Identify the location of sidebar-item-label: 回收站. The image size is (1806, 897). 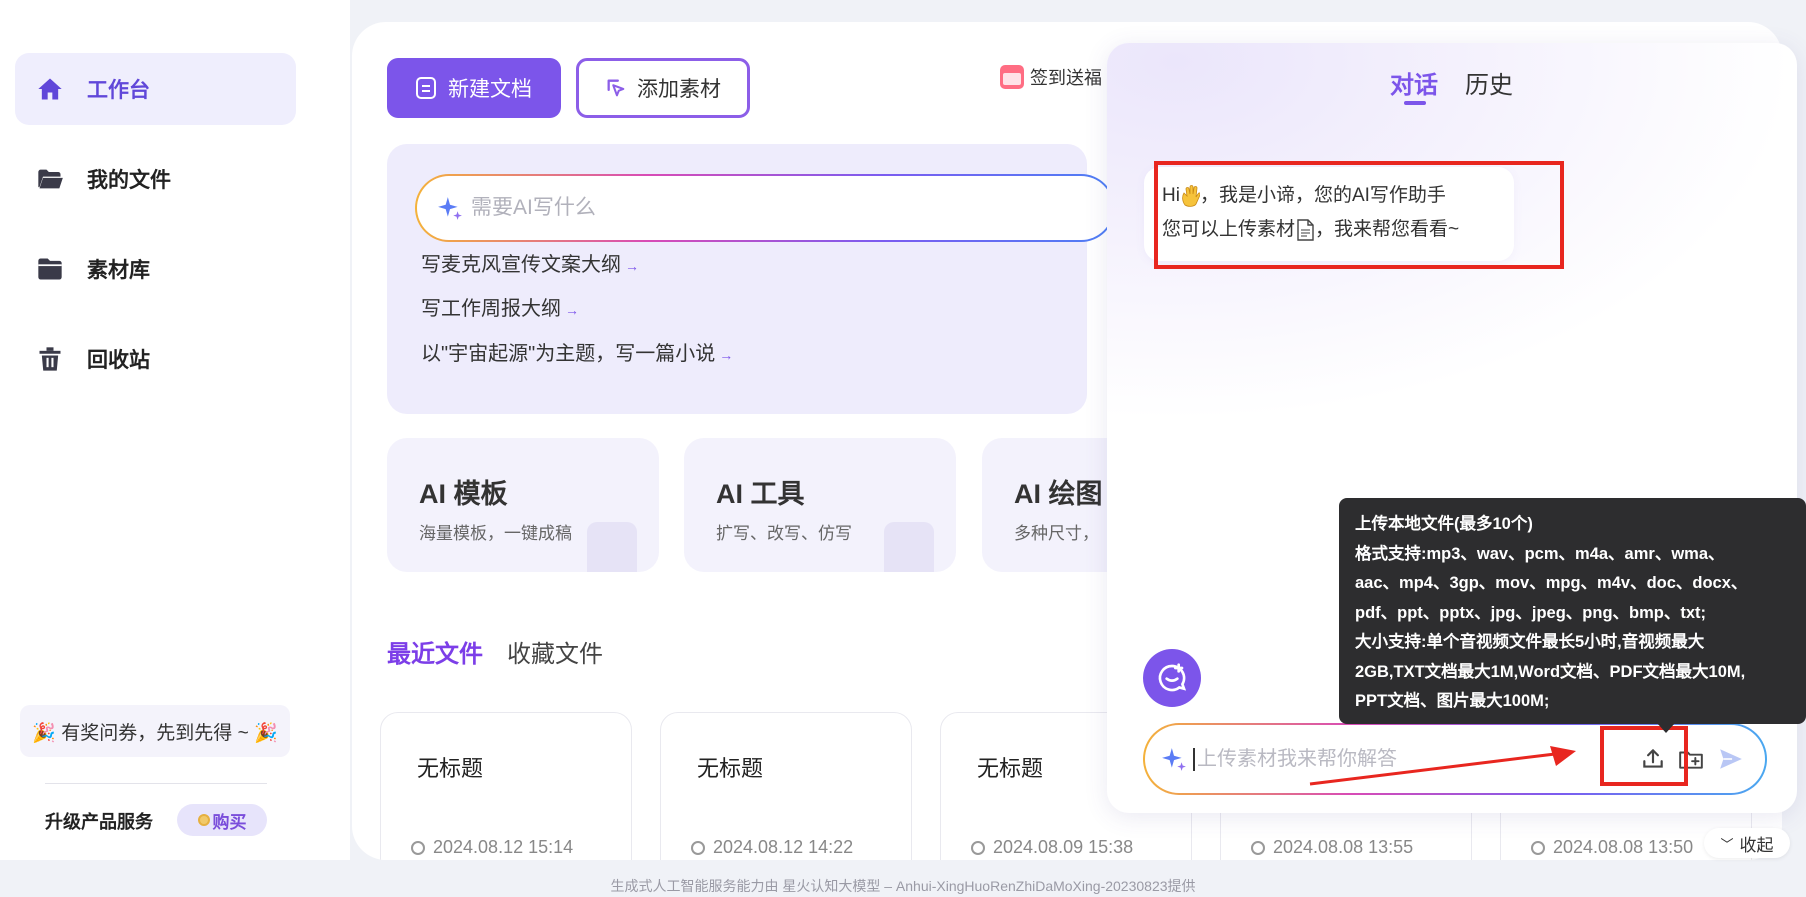
(118, 360).